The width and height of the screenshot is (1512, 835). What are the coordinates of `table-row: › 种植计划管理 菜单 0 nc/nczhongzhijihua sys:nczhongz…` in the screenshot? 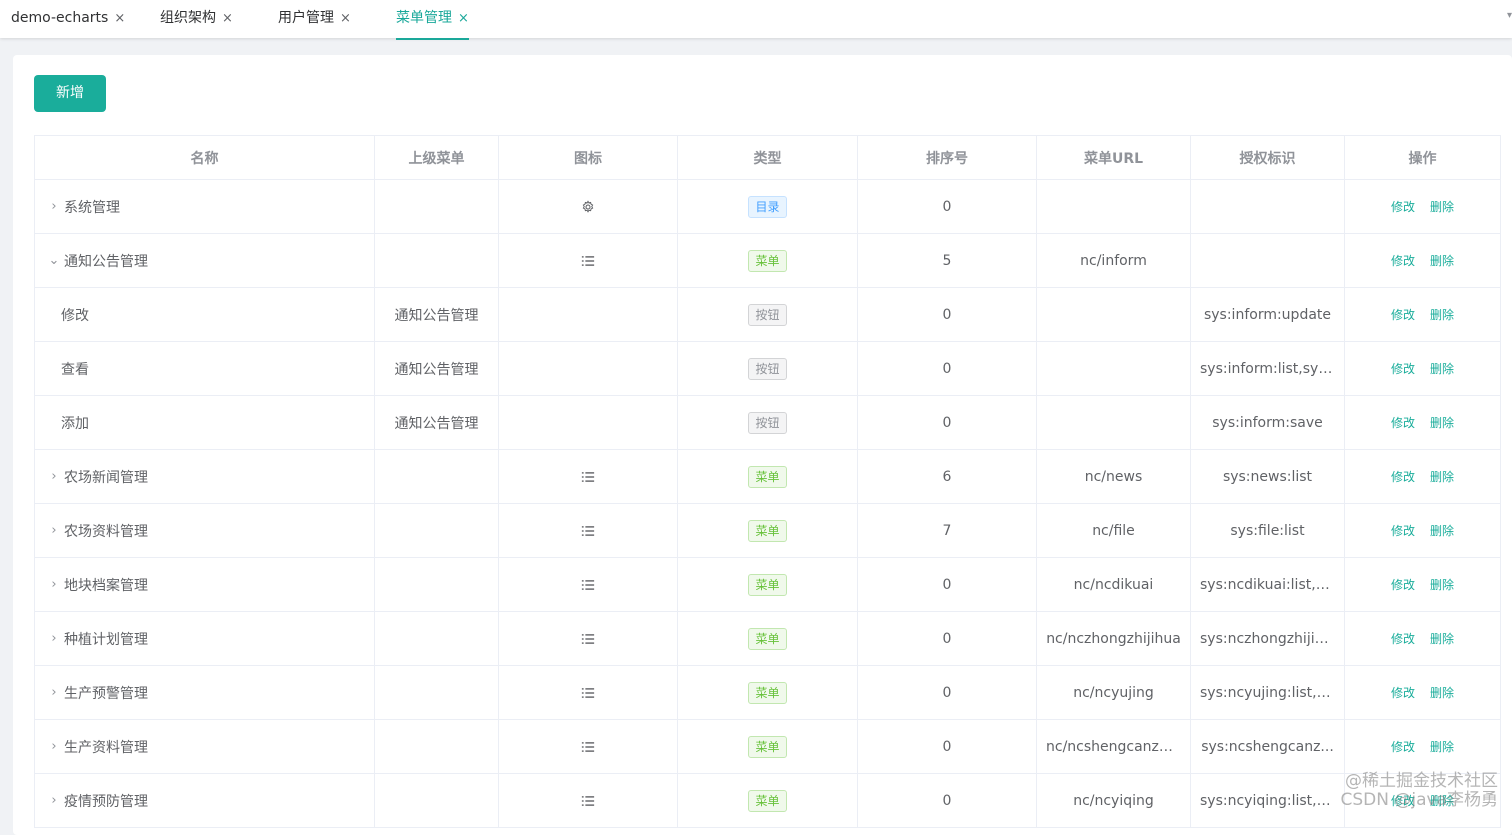 It's located at (768, 639).